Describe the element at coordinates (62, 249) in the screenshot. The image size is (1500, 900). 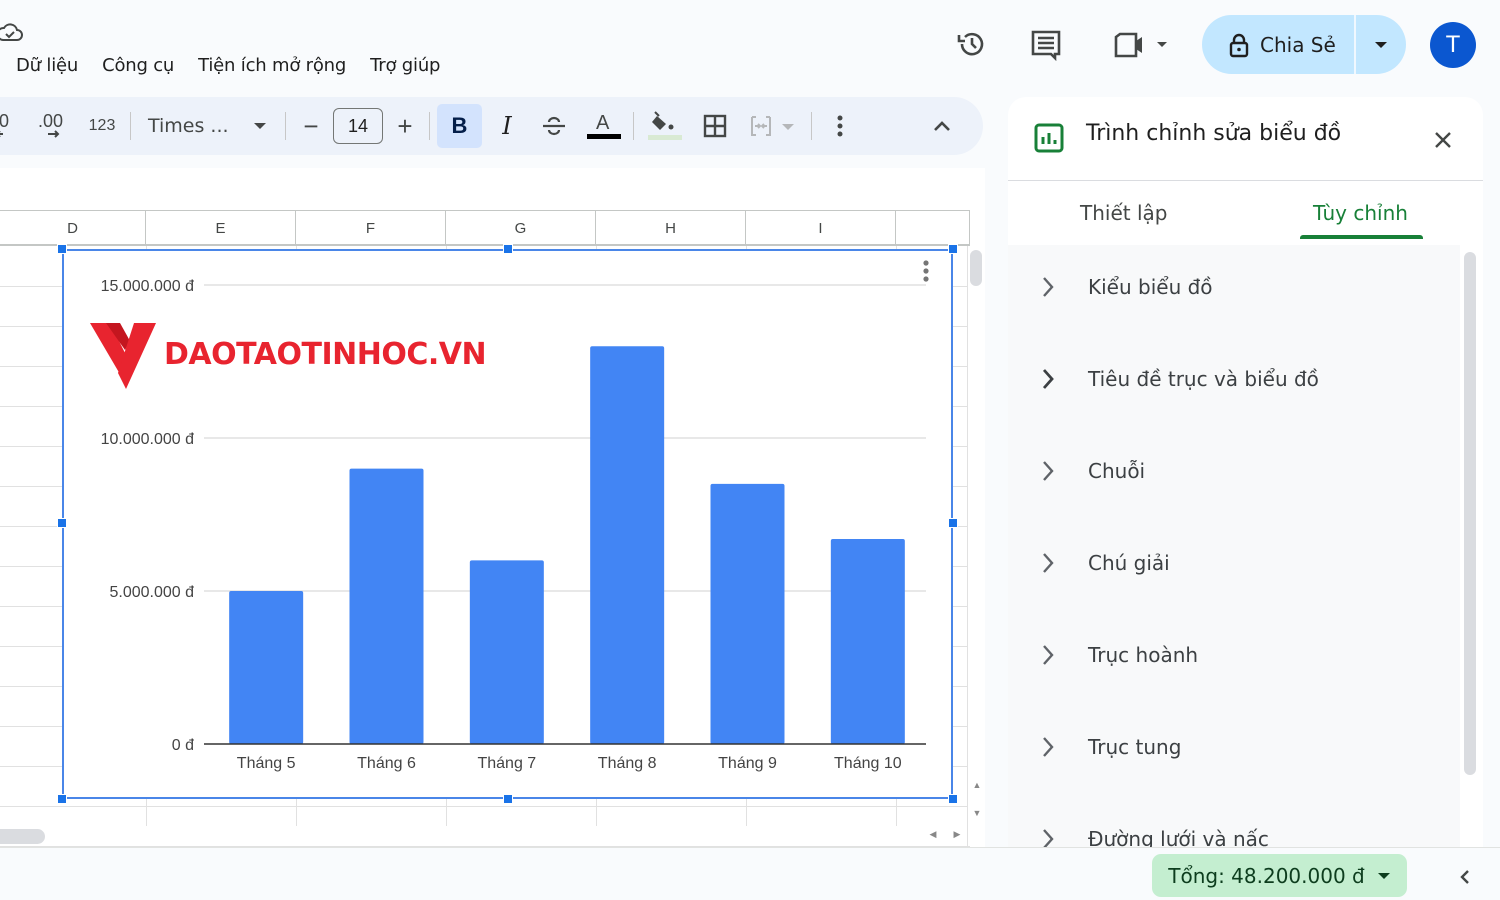
I see `resize-handle-top-left` at that location.